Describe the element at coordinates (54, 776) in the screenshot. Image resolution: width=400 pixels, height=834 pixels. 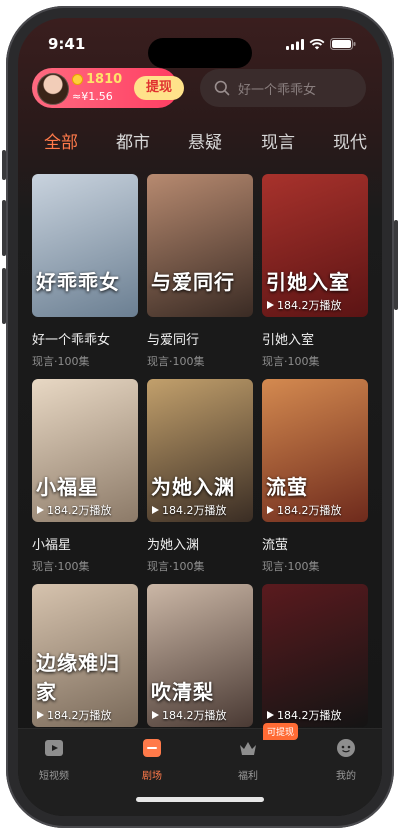
I see `tabbar-label: 短视频` at that location.